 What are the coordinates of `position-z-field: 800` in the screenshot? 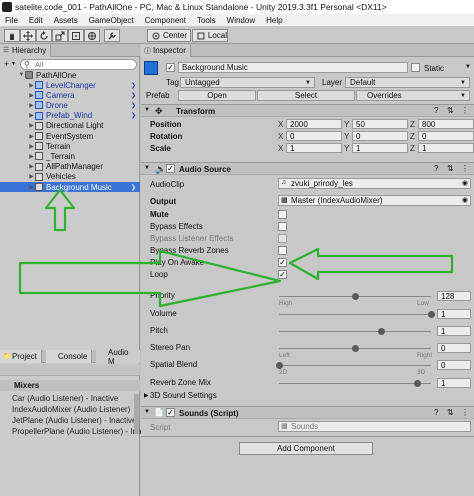 It's located at (446, 124).